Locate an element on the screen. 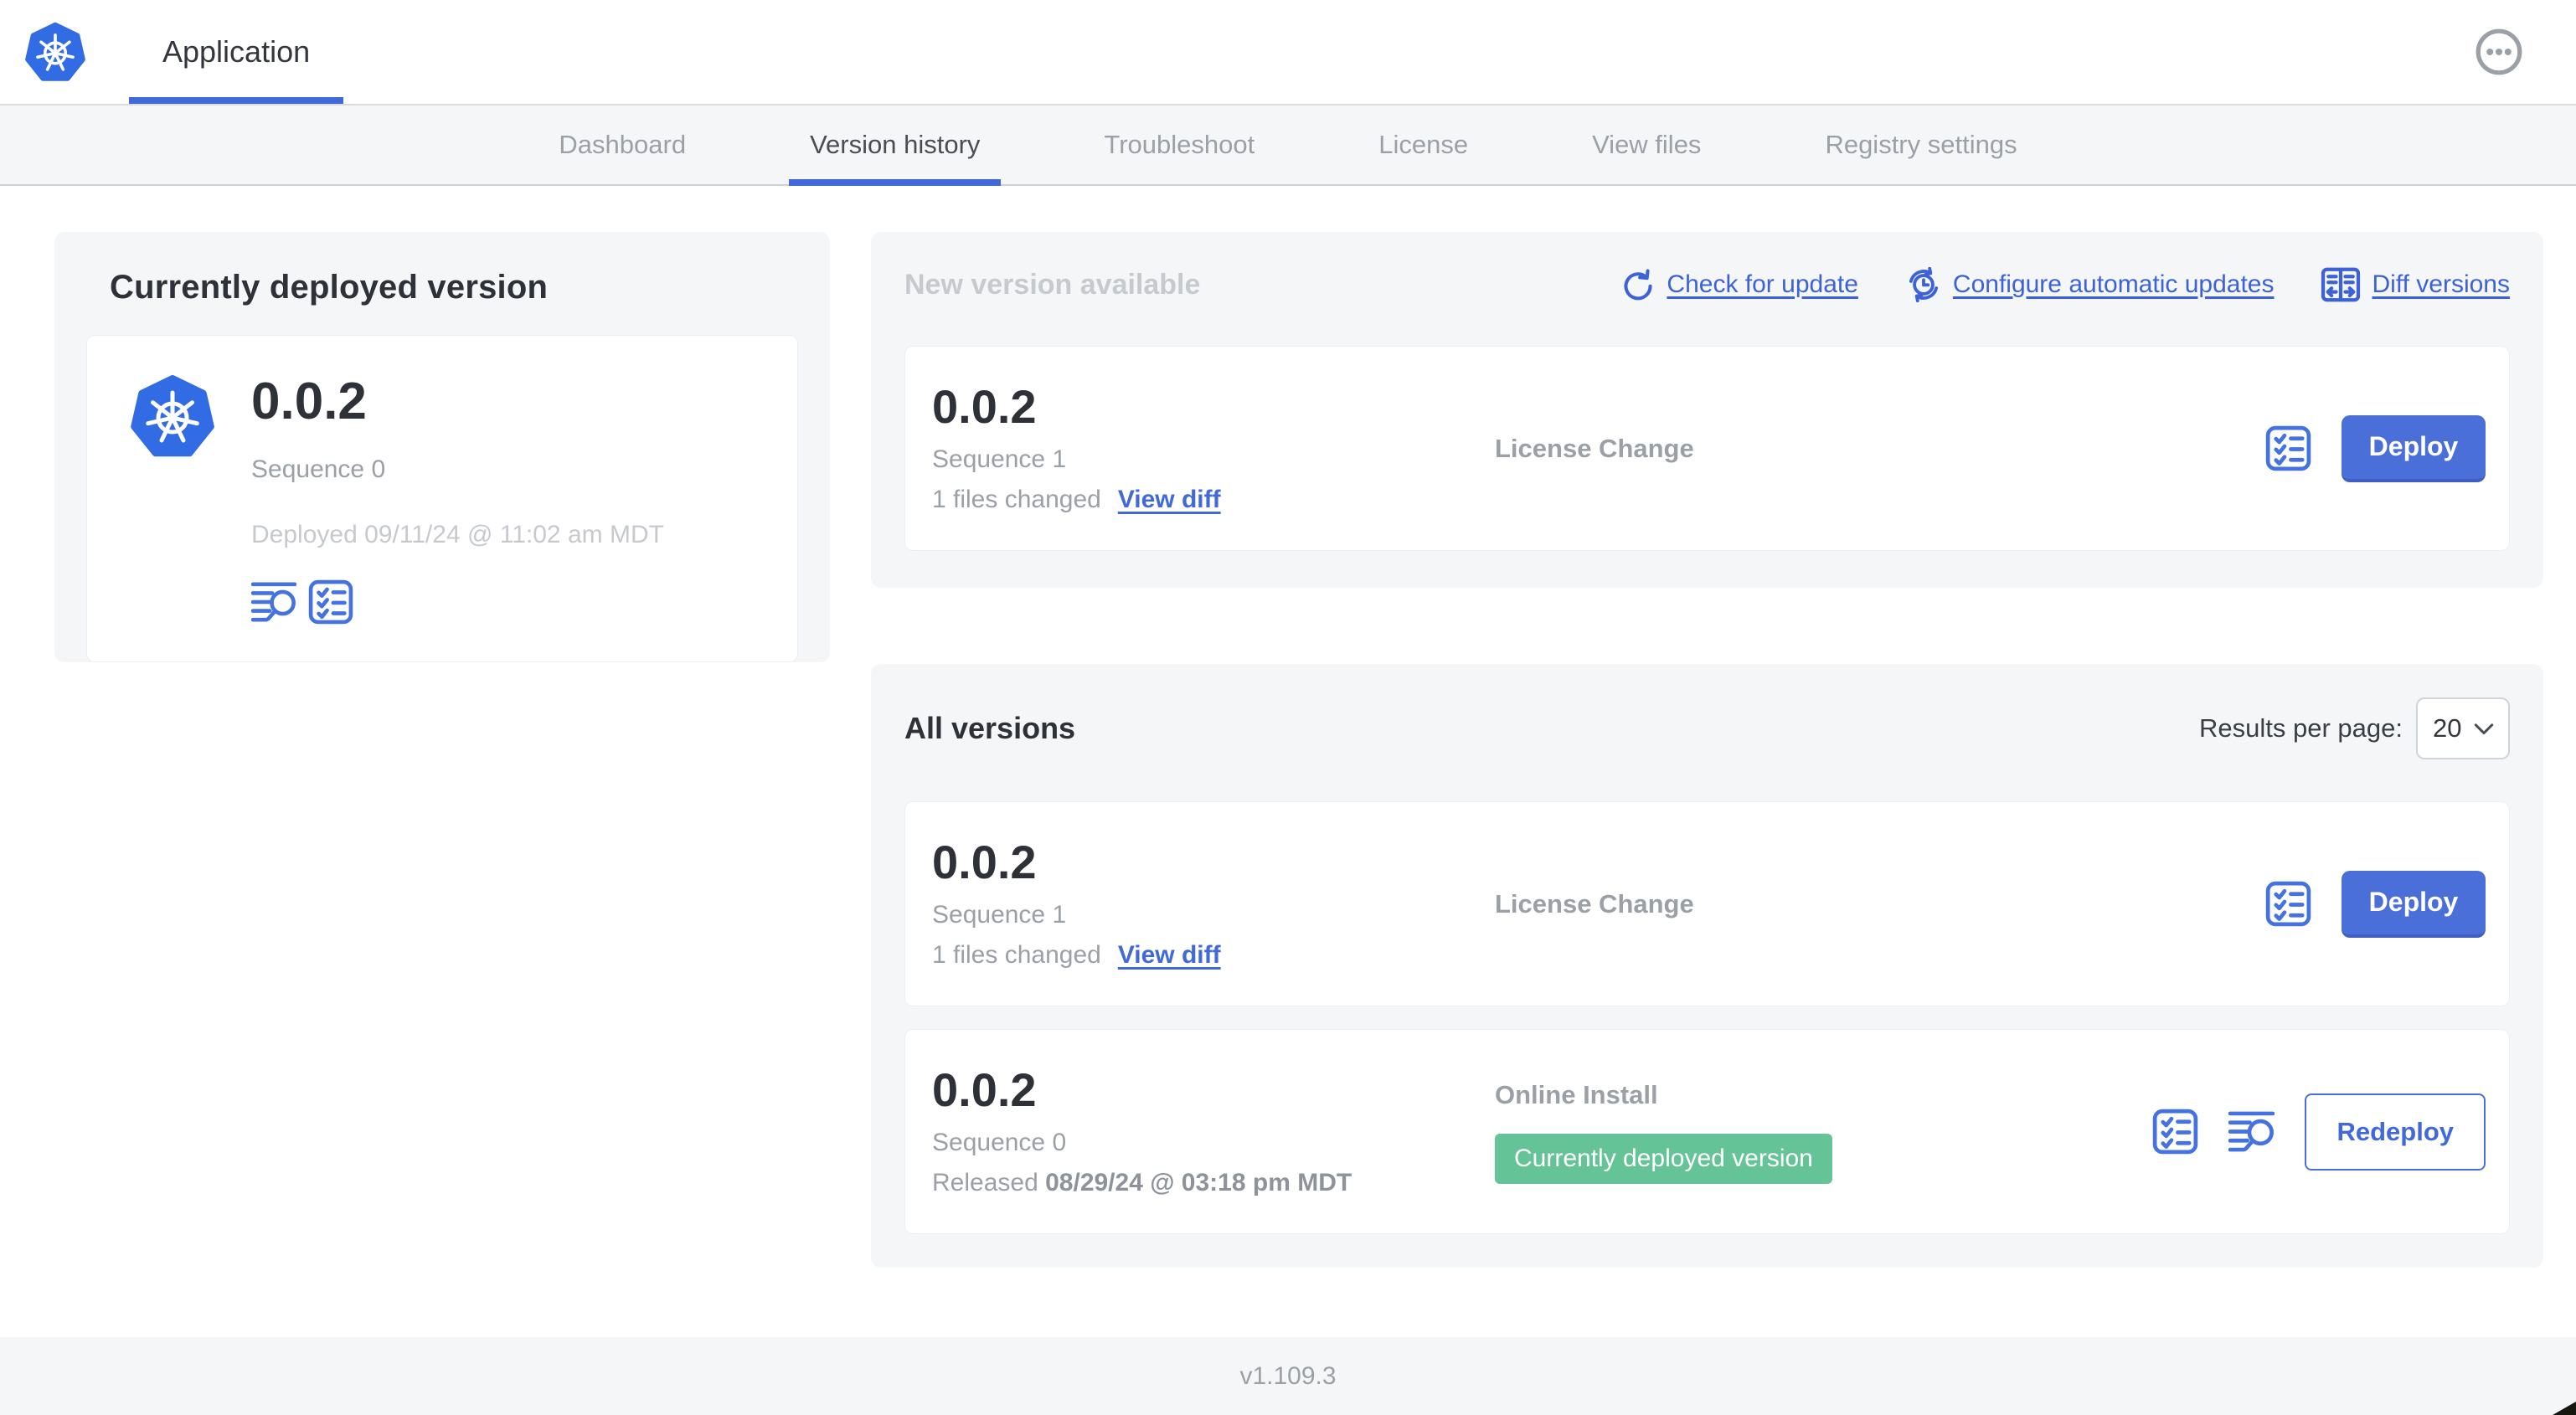 Image resolution: width=2576 pixels, height=1415 pixels. tab-dashboard: Dashboard is located at coordinates (622, 144).